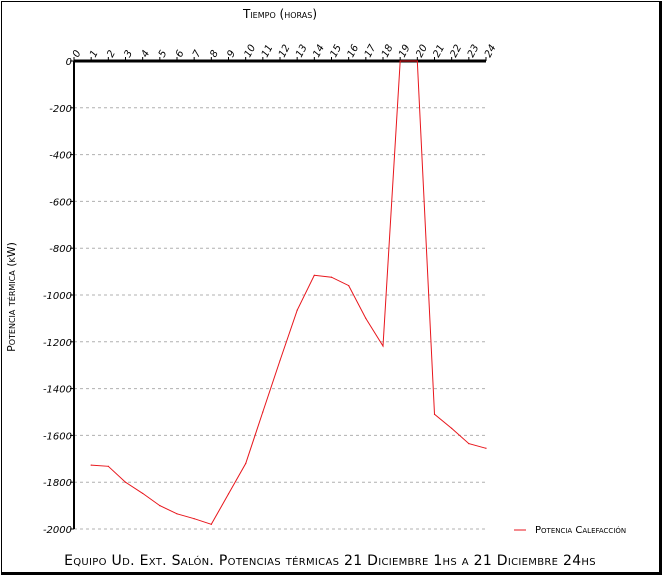  What do you see at coordinates (457, 51) in the screenshot?
I see `x-tick-label: 22` at bounding box center [457, 51].